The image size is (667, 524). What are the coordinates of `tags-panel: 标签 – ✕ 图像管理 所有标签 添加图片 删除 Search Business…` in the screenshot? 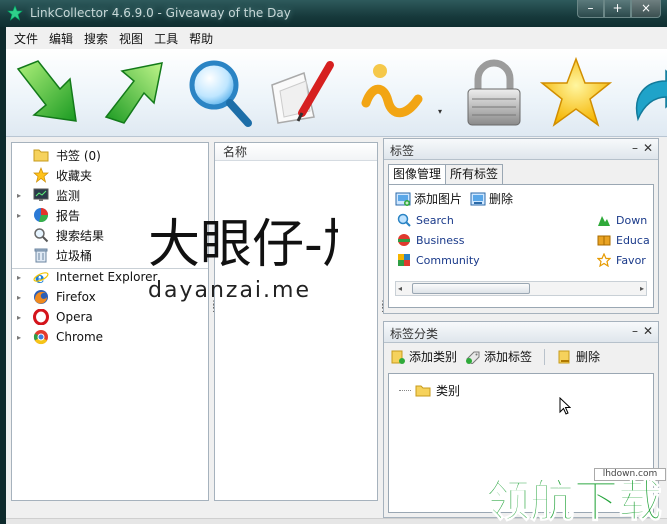 It's located at (521, 226).